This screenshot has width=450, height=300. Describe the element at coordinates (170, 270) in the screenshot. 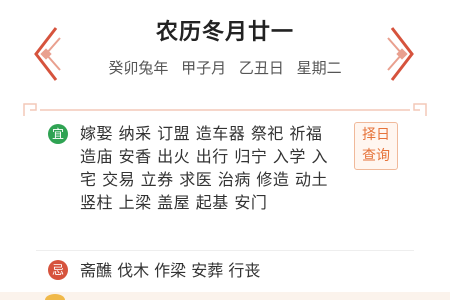

I see `bad-activities: 斋醮 伐木 作梁 安葬 行丧` at that location.